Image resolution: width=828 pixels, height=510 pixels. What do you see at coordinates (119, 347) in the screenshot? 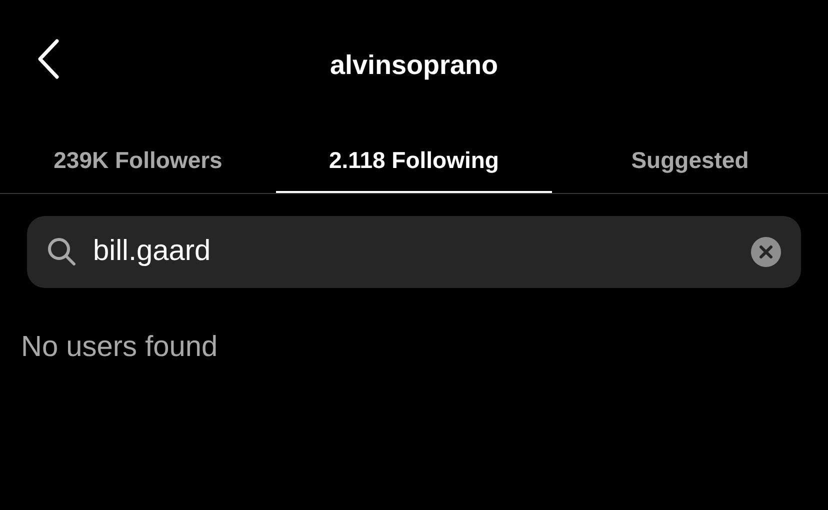
I see `empty-message: No users found` at bounding box center [119, 347].